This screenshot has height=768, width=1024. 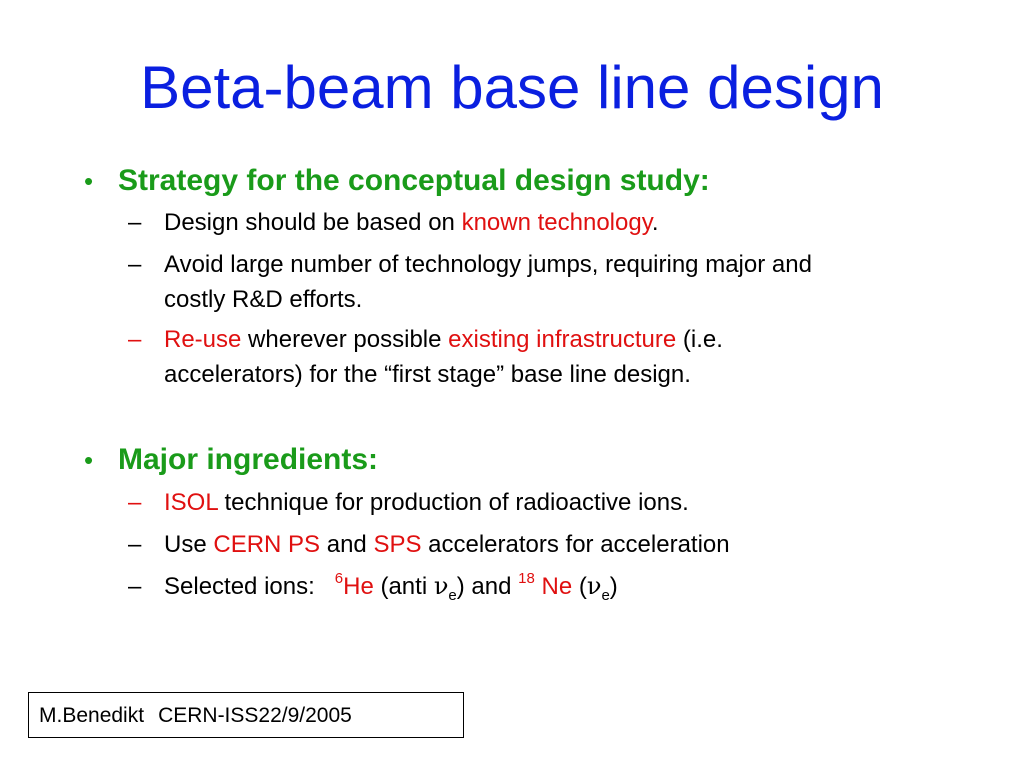 What do you see at coordinates (191, 502) in the screenshot?
I see `highlight-isol: ISOL` at bounding box center [191, 502].